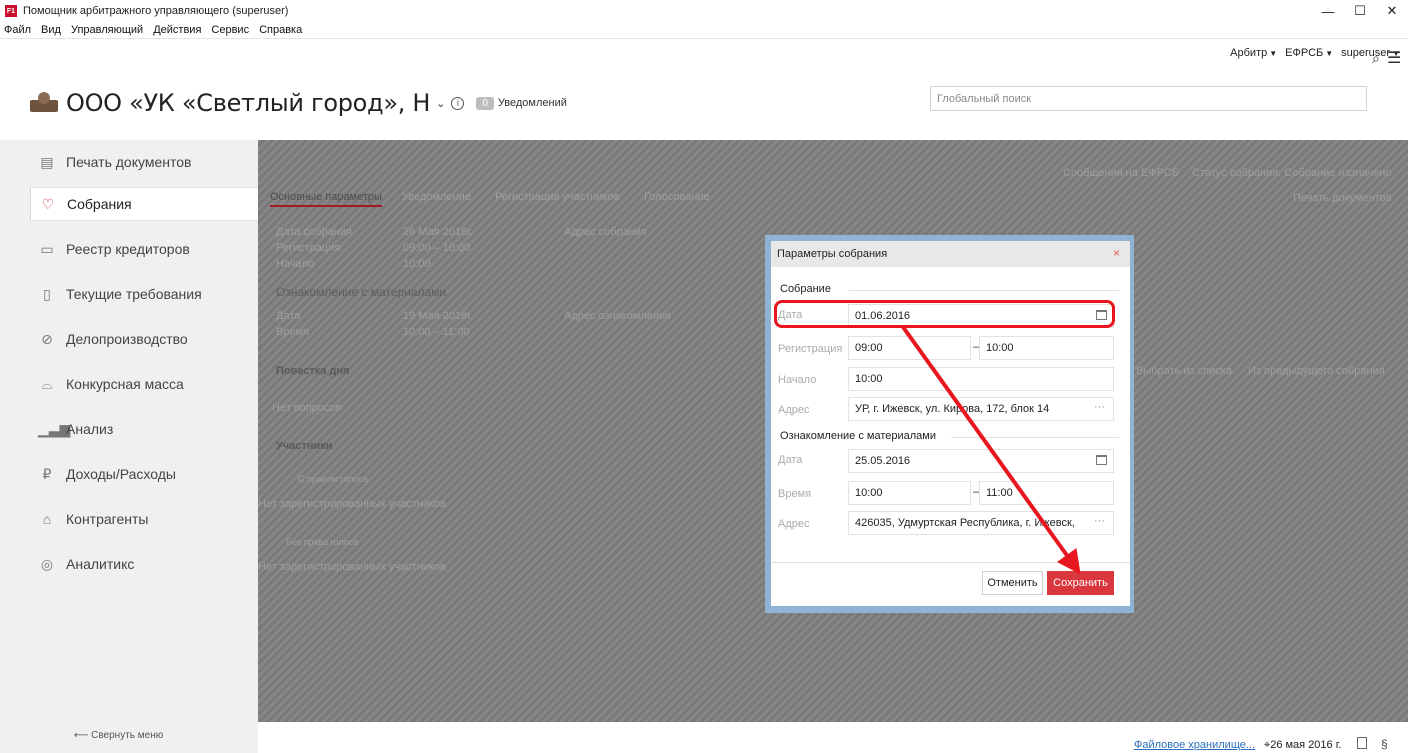  Describe the element at coordinates (47, 563) in the screenshot. I see `analytics-icon: ◎` at that location.